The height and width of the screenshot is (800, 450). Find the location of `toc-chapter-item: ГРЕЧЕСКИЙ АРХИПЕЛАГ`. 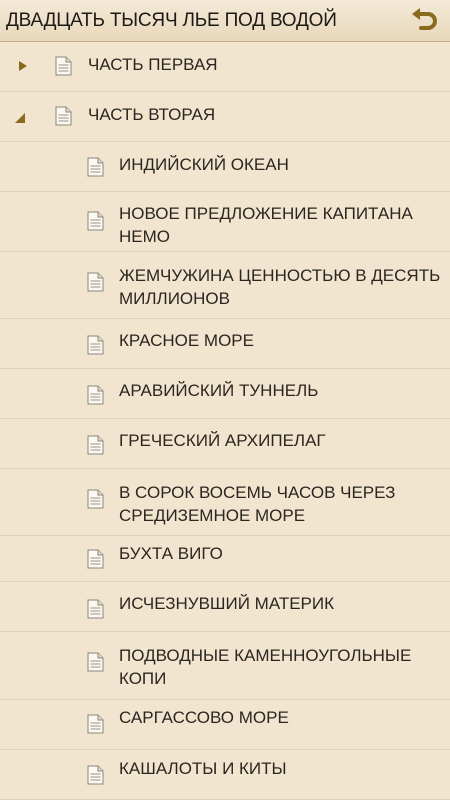

toc-chapter-item: ГРЕЧЕСКИЙ АРХИПЕЛАГ is located at coordinates (225, 444).